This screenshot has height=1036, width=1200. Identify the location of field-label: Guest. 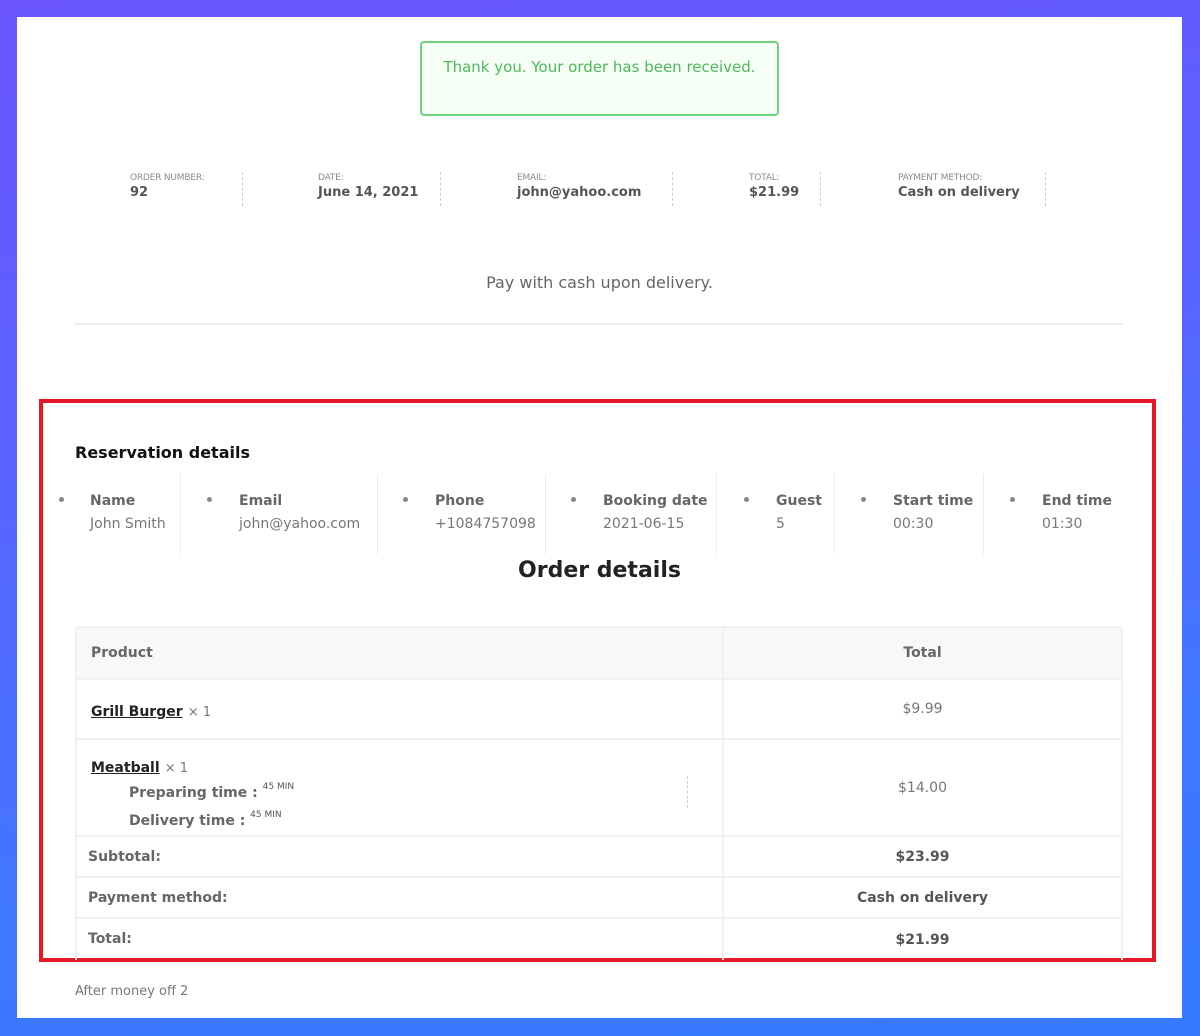
(799, 501).